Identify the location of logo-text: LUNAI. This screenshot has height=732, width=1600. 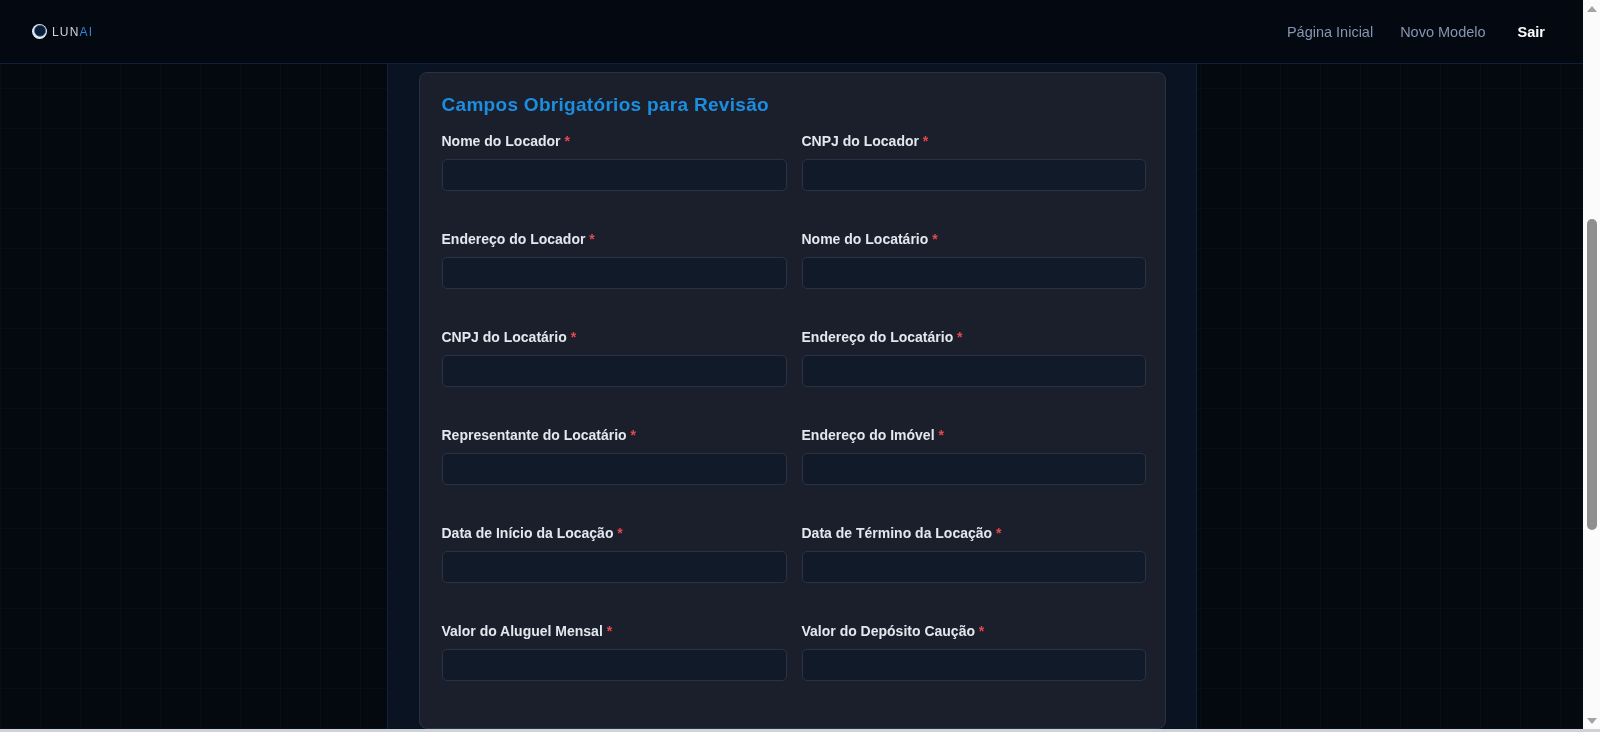
(73, 31).